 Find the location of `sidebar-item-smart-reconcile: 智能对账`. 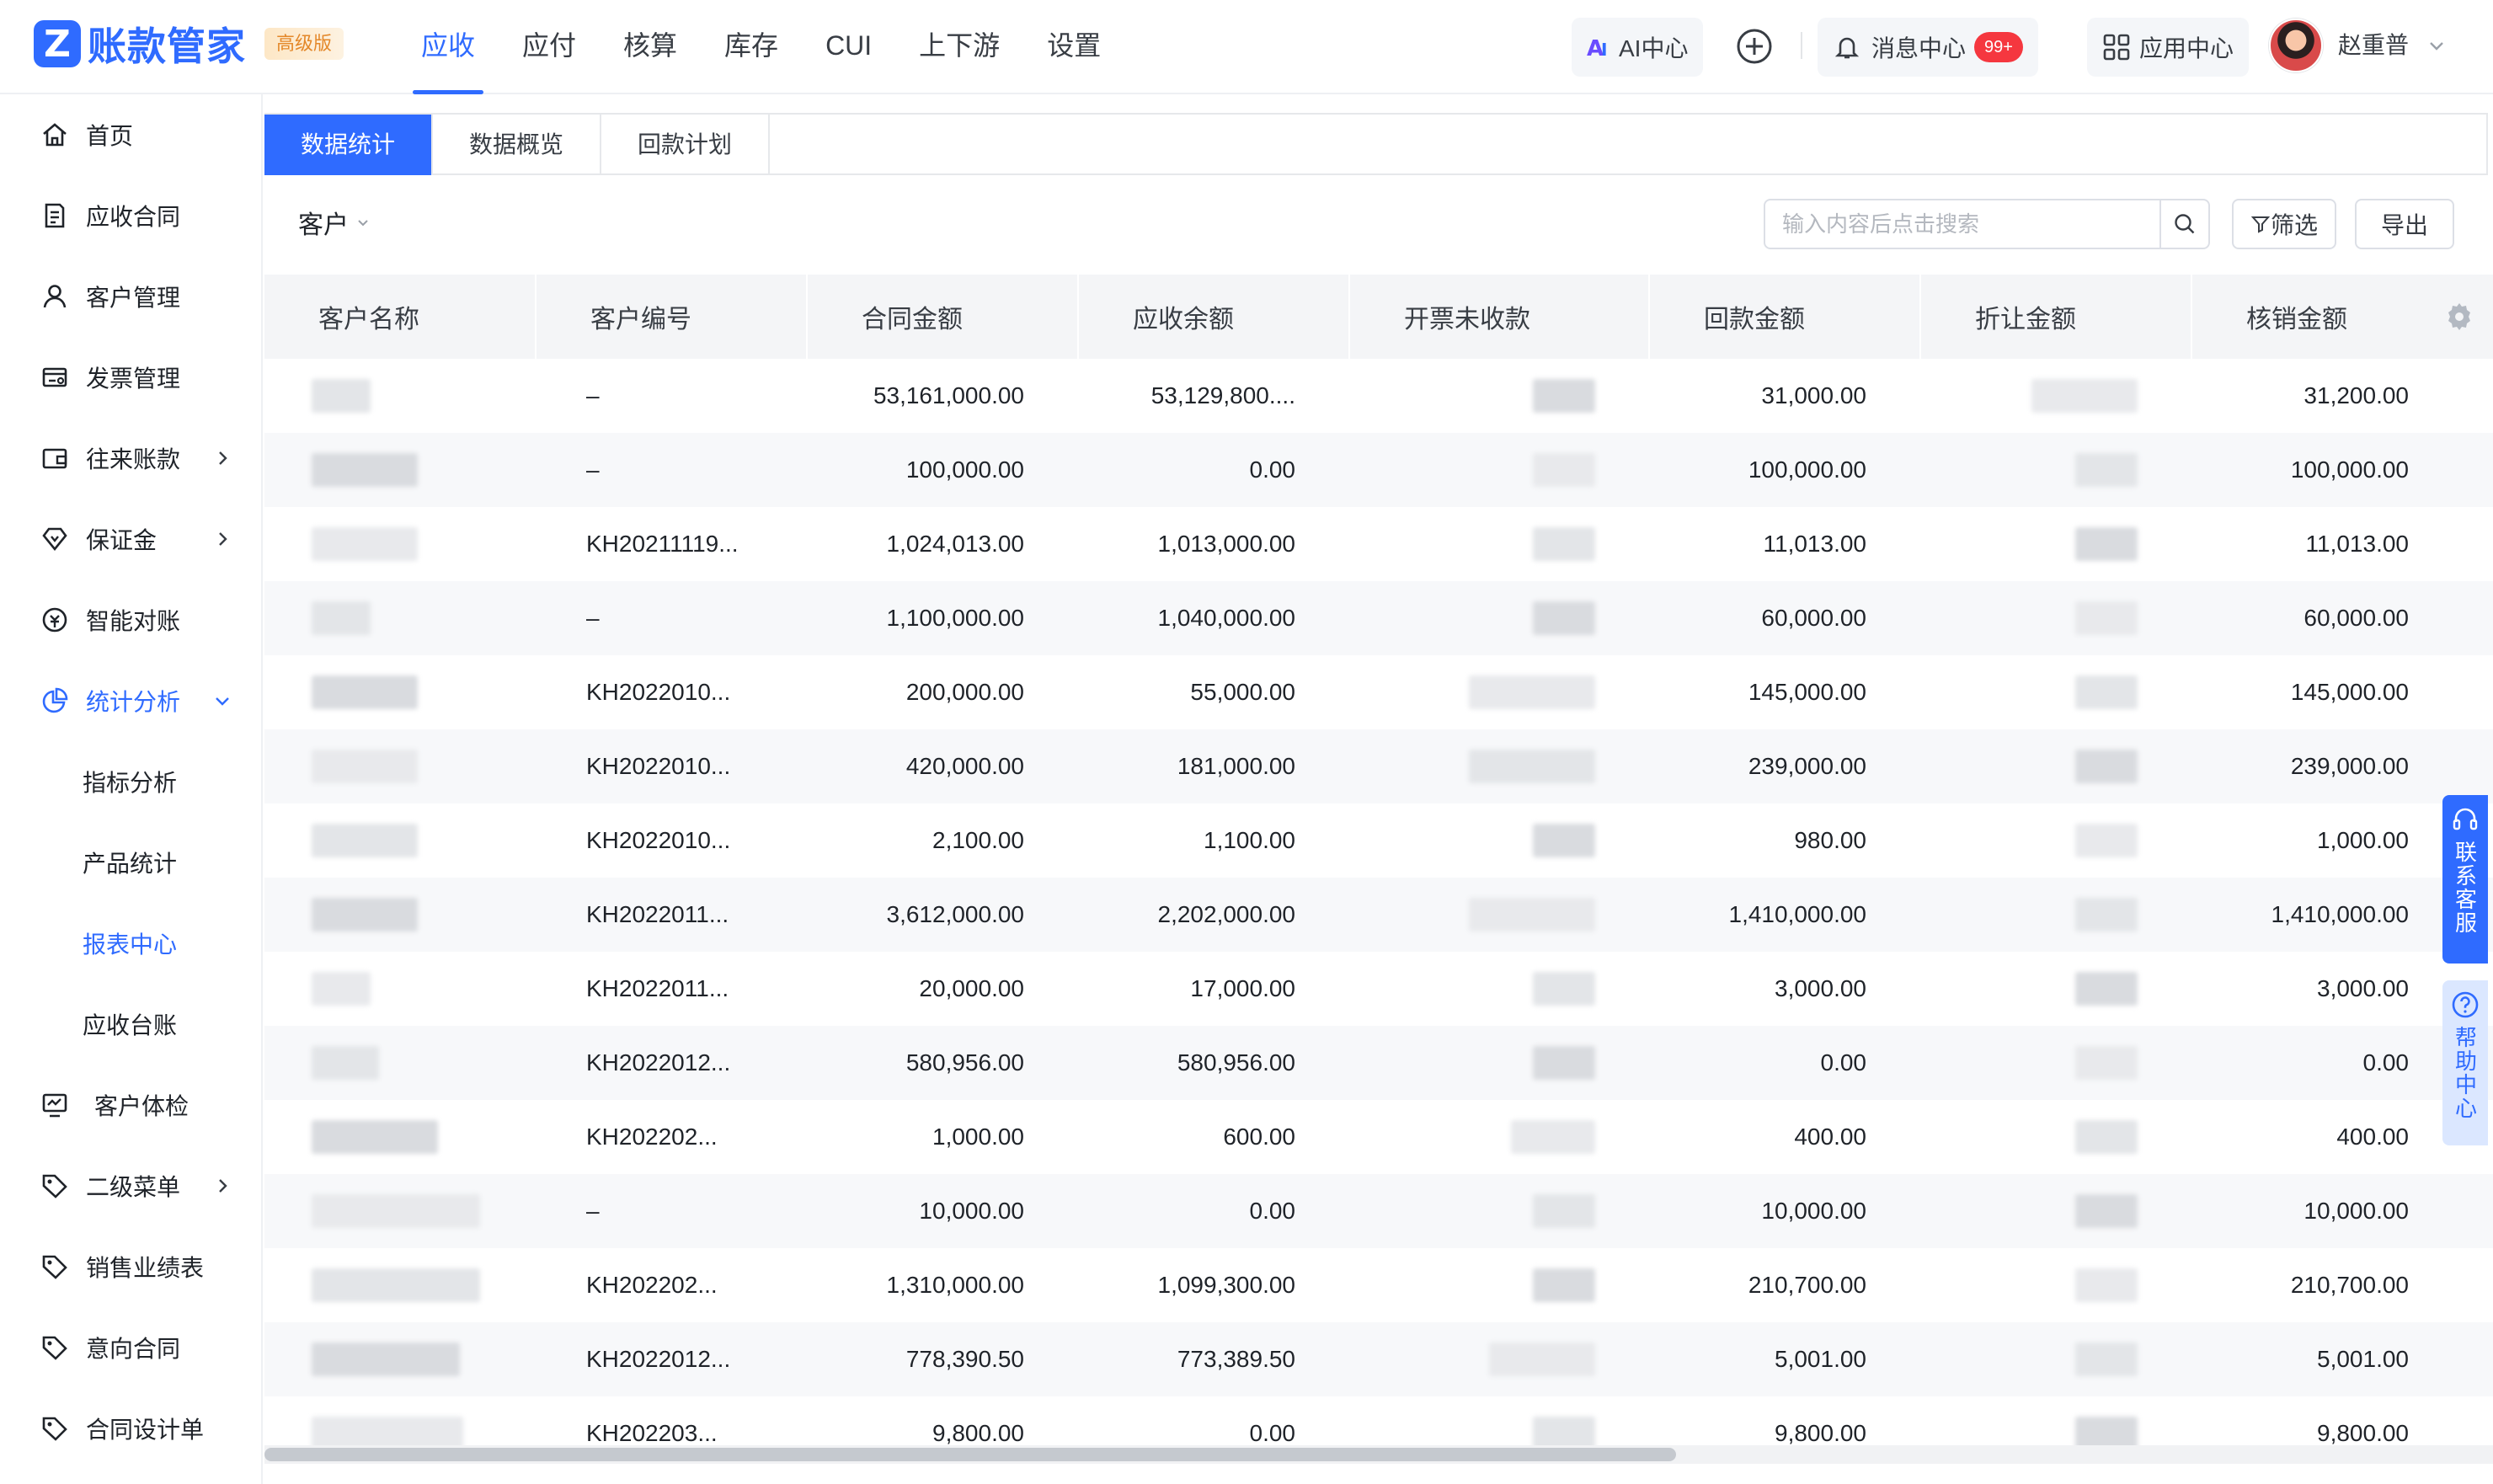

sidebar-item-smart-reconcile: 智能对账 is located at coordinates (131, 620).